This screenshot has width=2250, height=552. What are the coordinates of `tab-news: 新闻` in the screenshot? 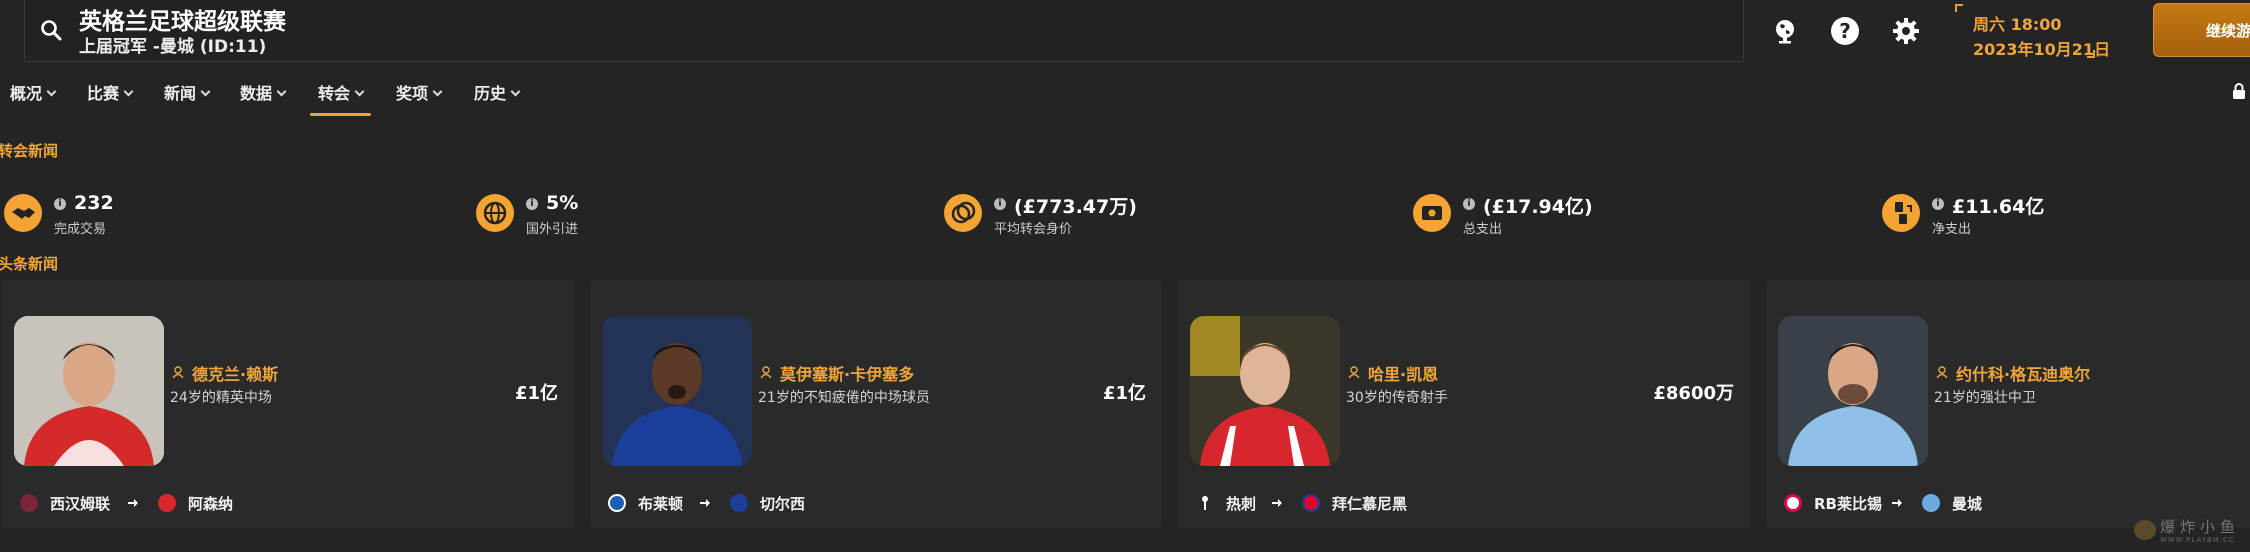 It's located at (187, 95).